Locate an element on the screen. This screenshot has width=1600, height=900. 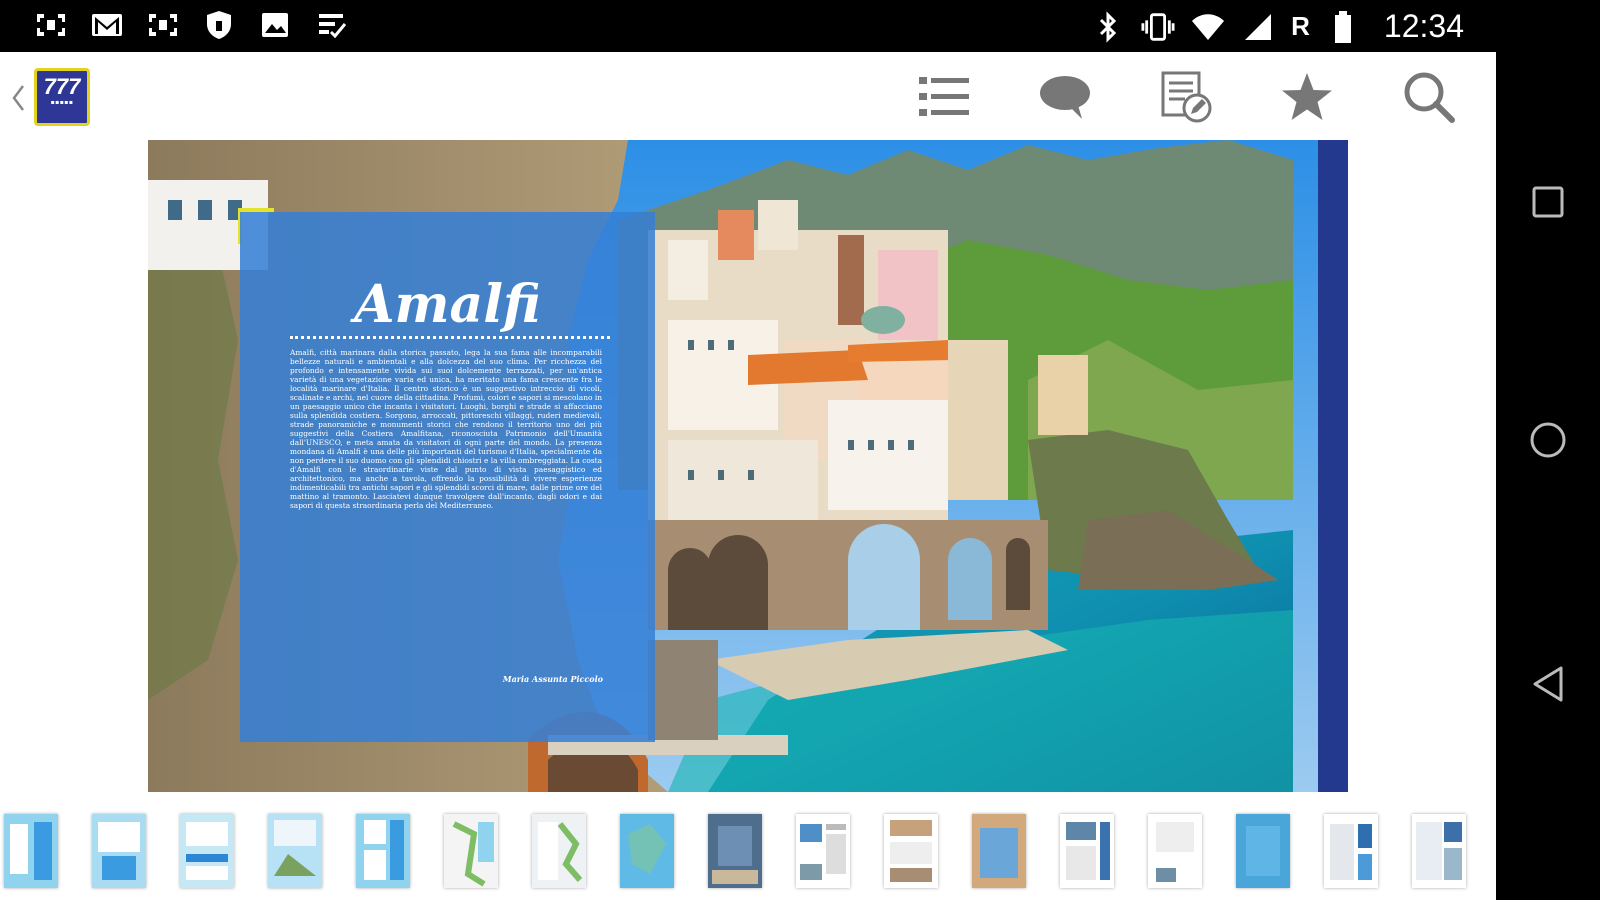
signal-icon is located at coordinates (1258, 27).